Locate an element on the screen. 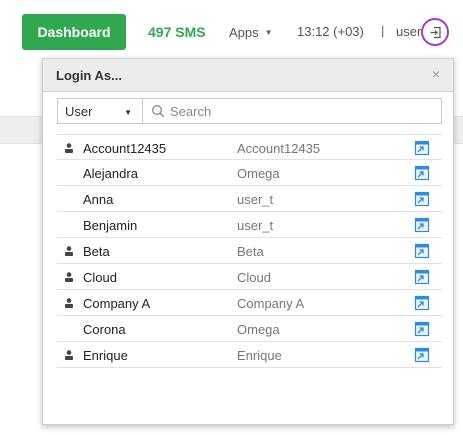 The image size is (463, 435). user-row: Anna user_t is located at coordinates (249, 199).